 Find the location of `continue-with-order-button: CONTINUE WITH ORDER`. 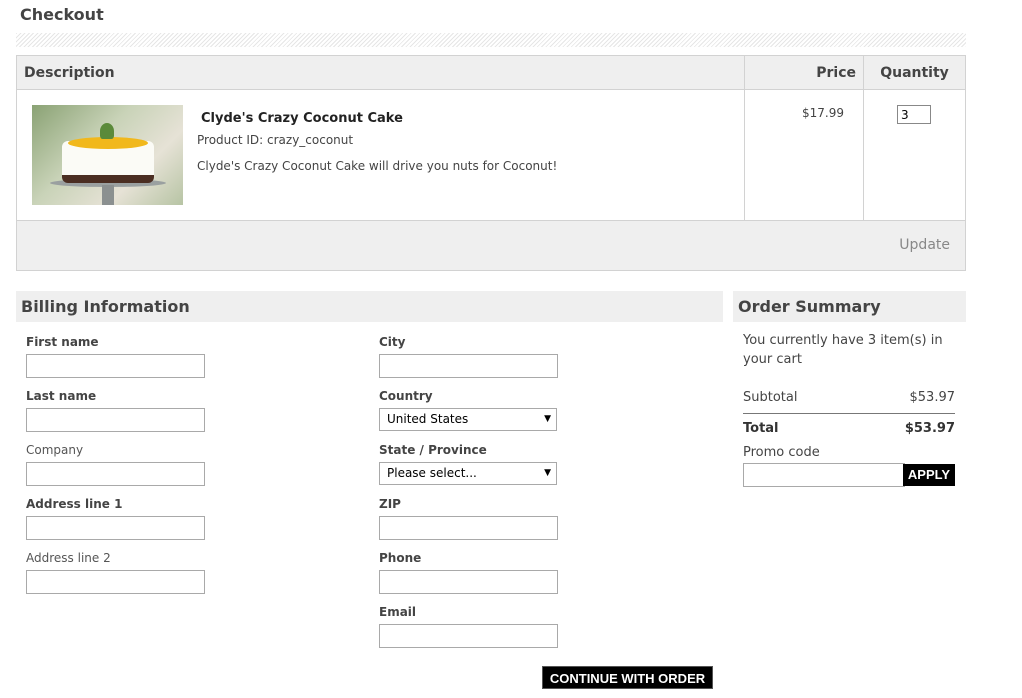

continue-with-order-button: CONTINUE WITH ORDER is located at coordinates (627, 677).